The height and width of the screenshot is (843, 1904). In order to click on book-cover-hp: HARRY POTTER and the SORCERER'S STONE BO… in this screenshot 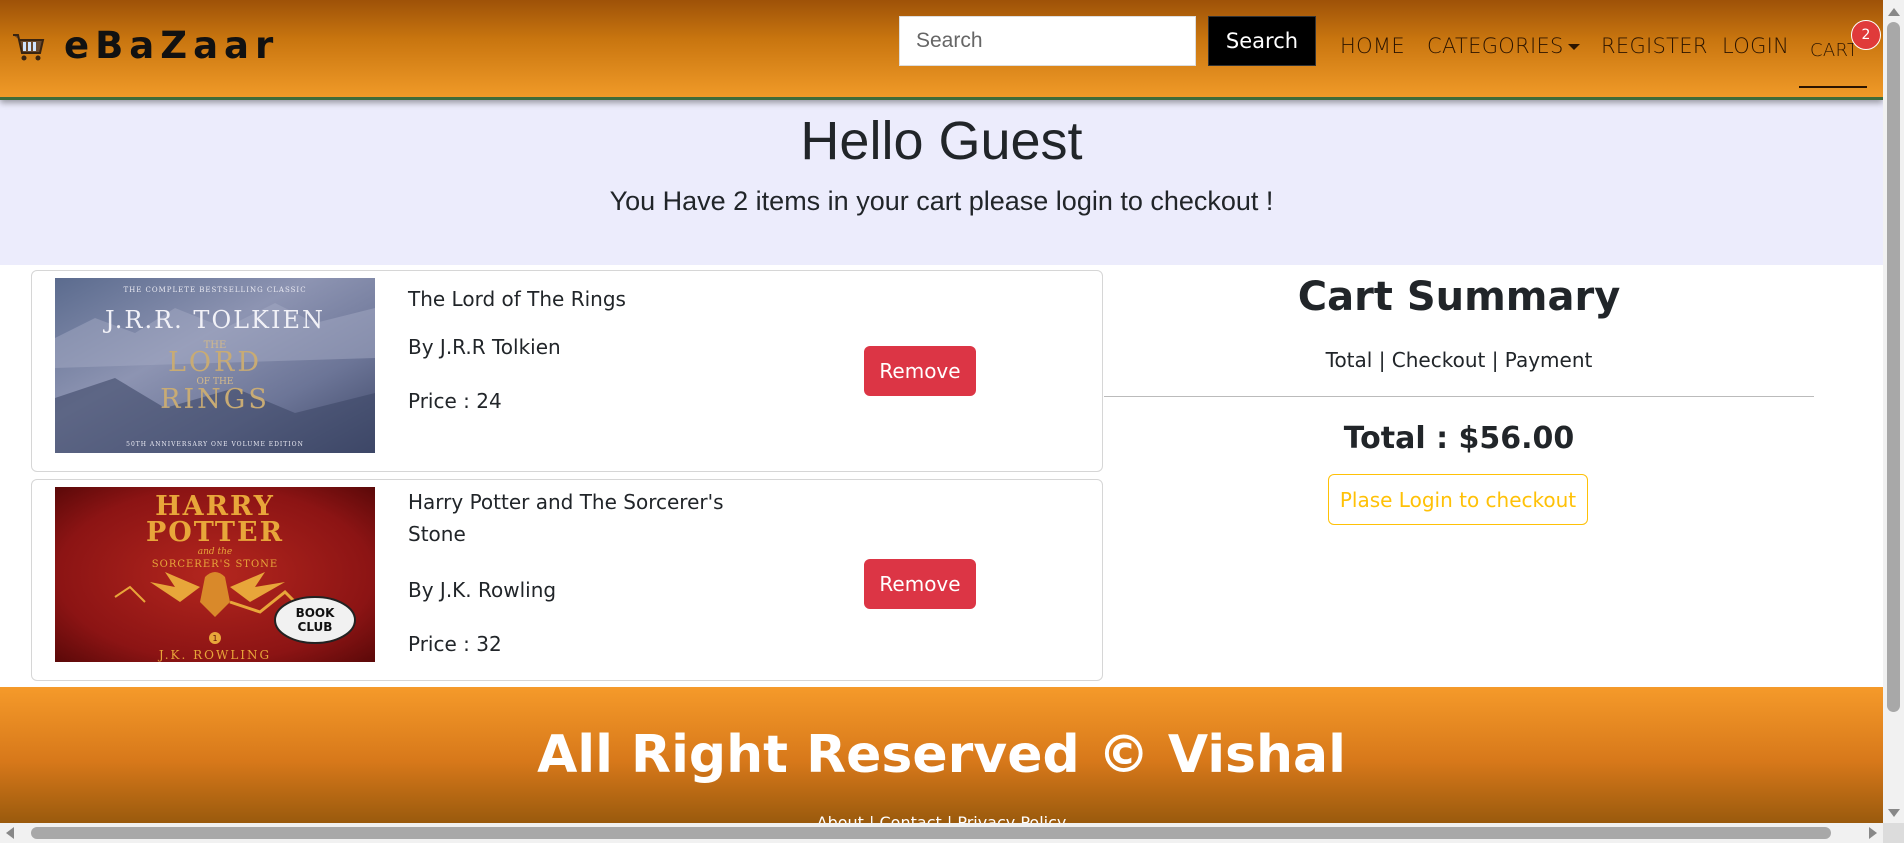, I will do `click(215, 574)`.